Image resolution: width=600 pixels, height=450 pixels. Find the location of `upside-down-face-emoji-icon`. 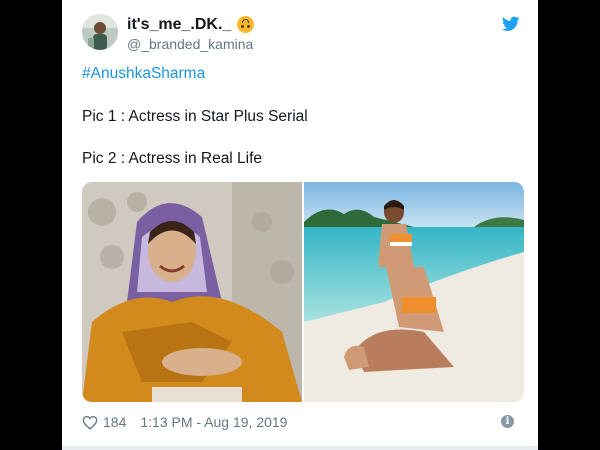

upside-down-face-emoji-icon is located at coordinates (246, 24).